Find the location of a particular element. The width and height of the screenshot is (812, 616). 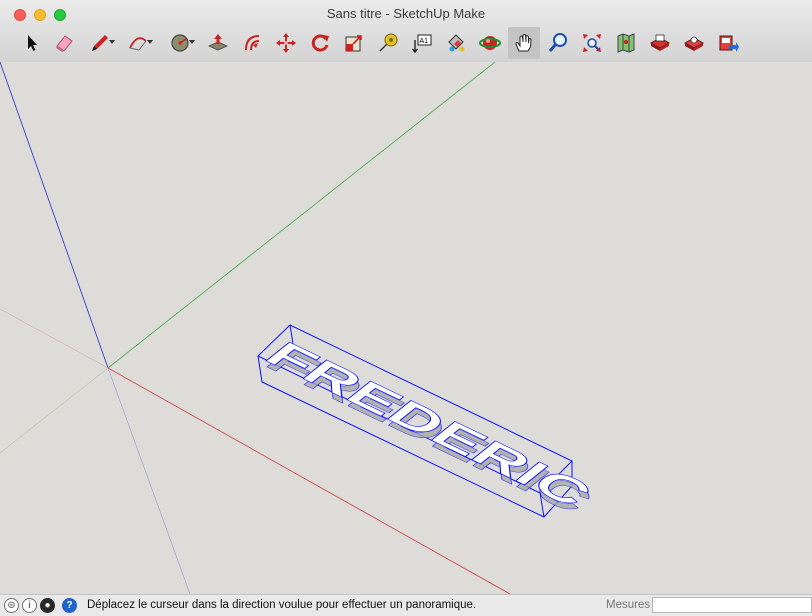

warehouse-tool-button is located at coordinates (626, 43).